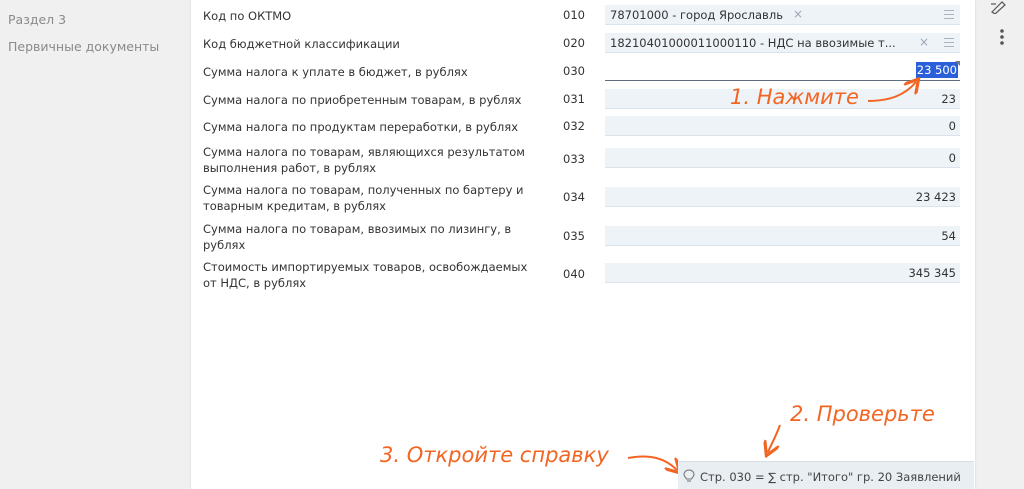 The height and width of the screenshot is (489, 1024). What do you see at coordinates (574, 15) in the screenshot?
I see `row-code-010: 010` at bounding box center [574, 15].